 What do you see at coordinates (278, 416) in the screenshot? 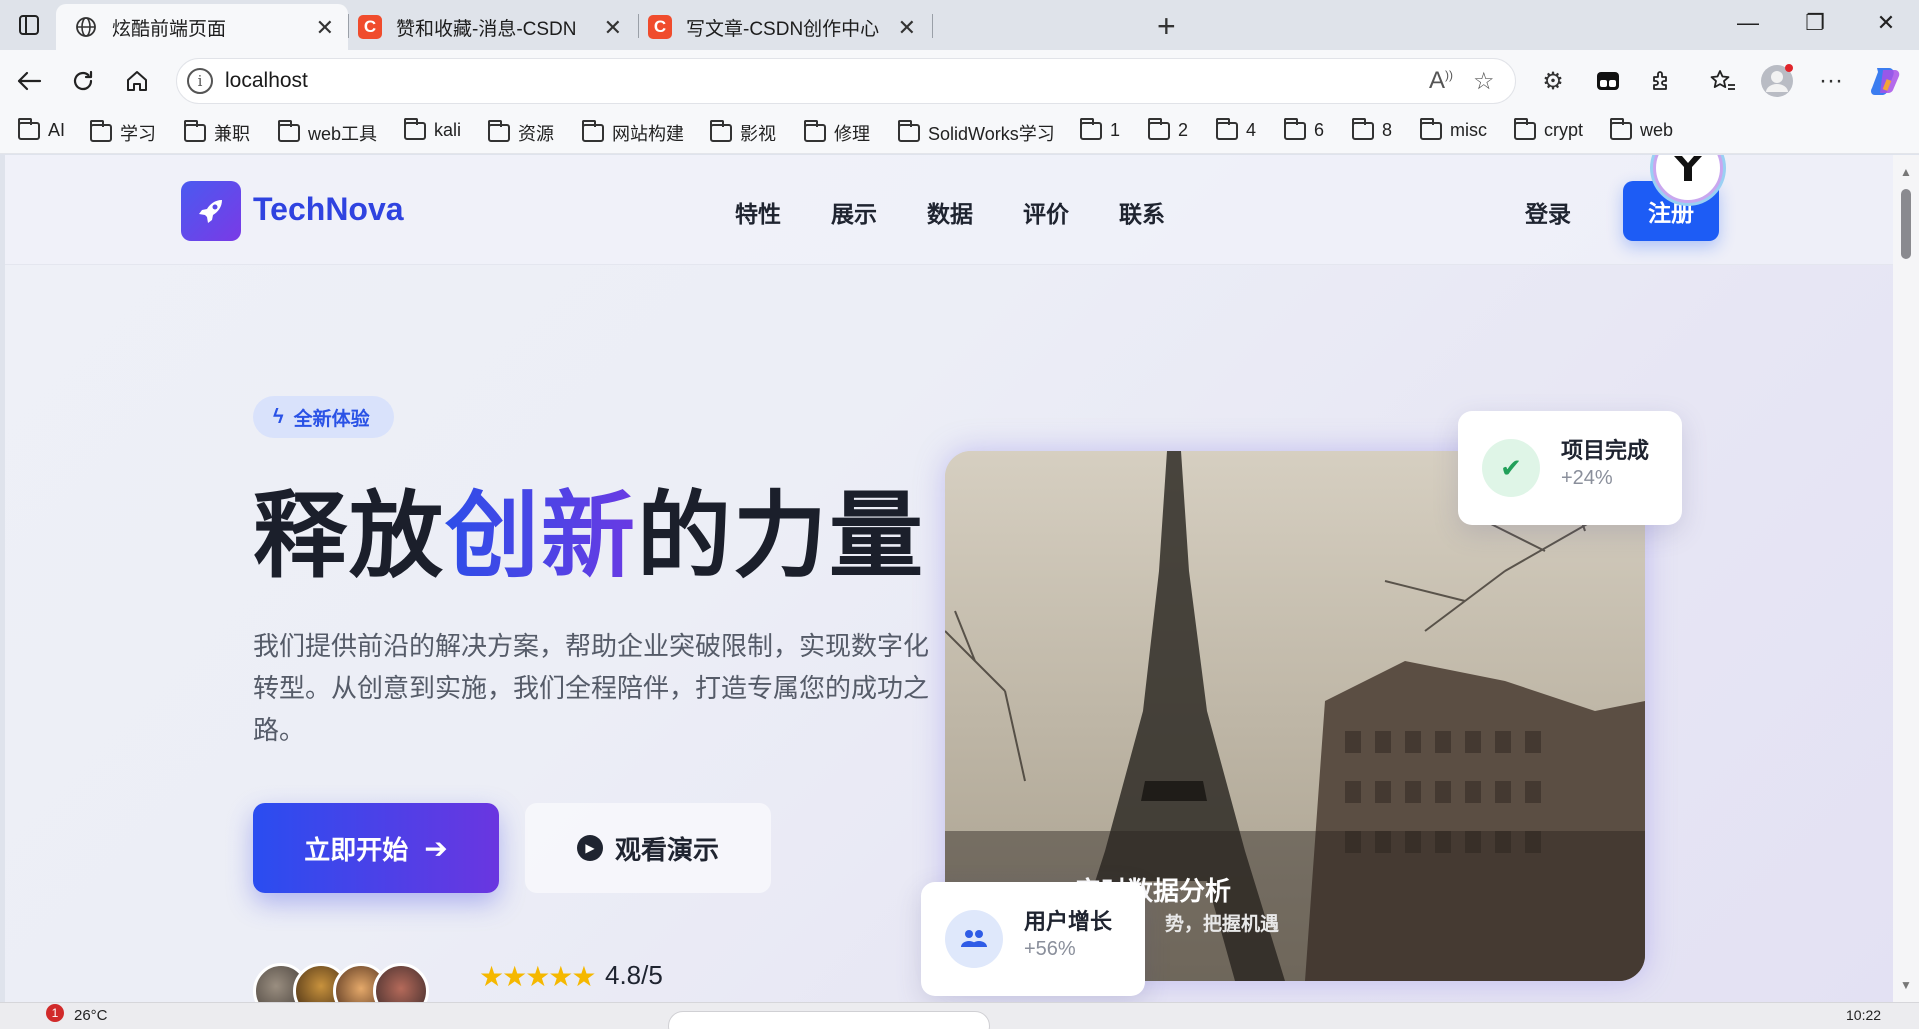
I see `bolt-icon: ϟ` at bounding box center [278, 416].